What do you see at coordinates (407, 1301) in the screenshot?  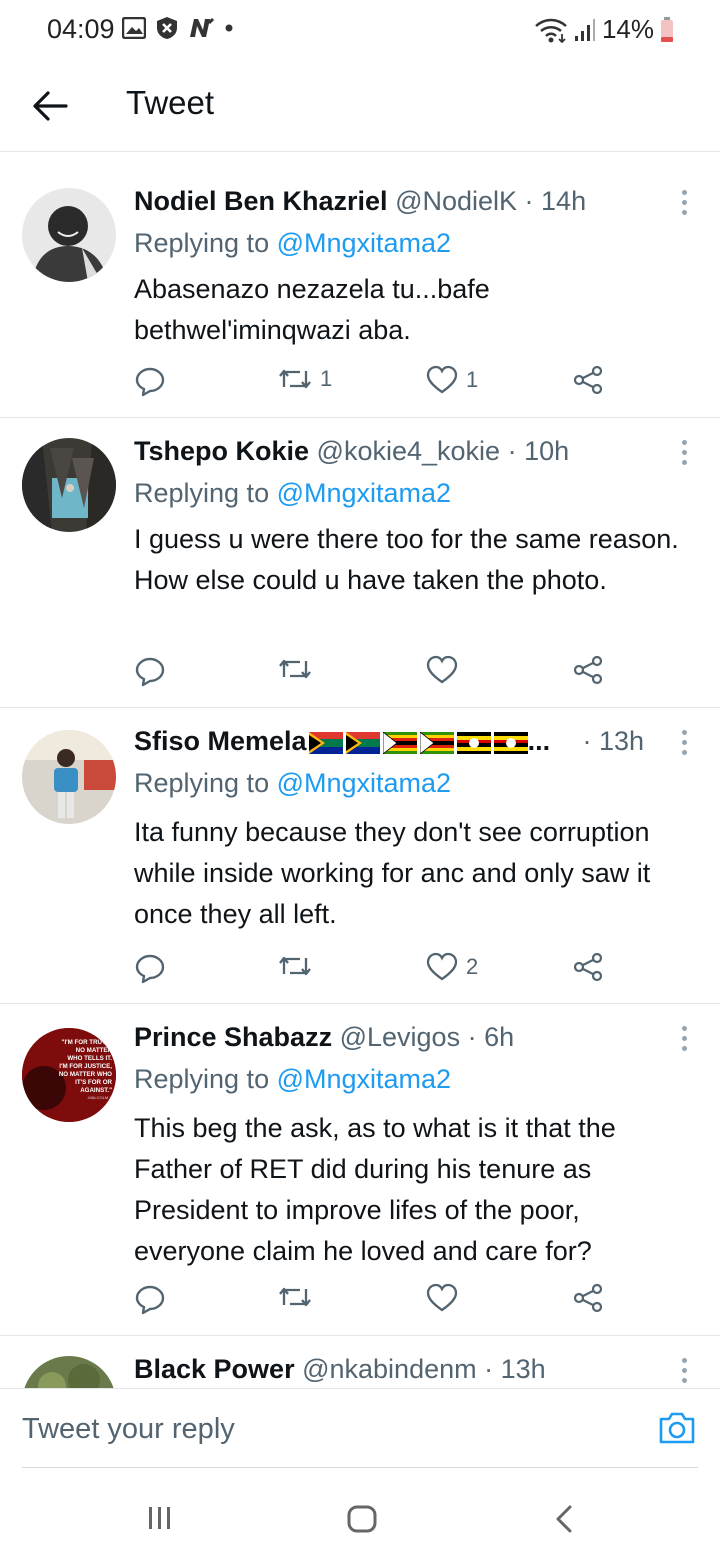 I see `tweet-actions` at bounding box center [407, 1301].